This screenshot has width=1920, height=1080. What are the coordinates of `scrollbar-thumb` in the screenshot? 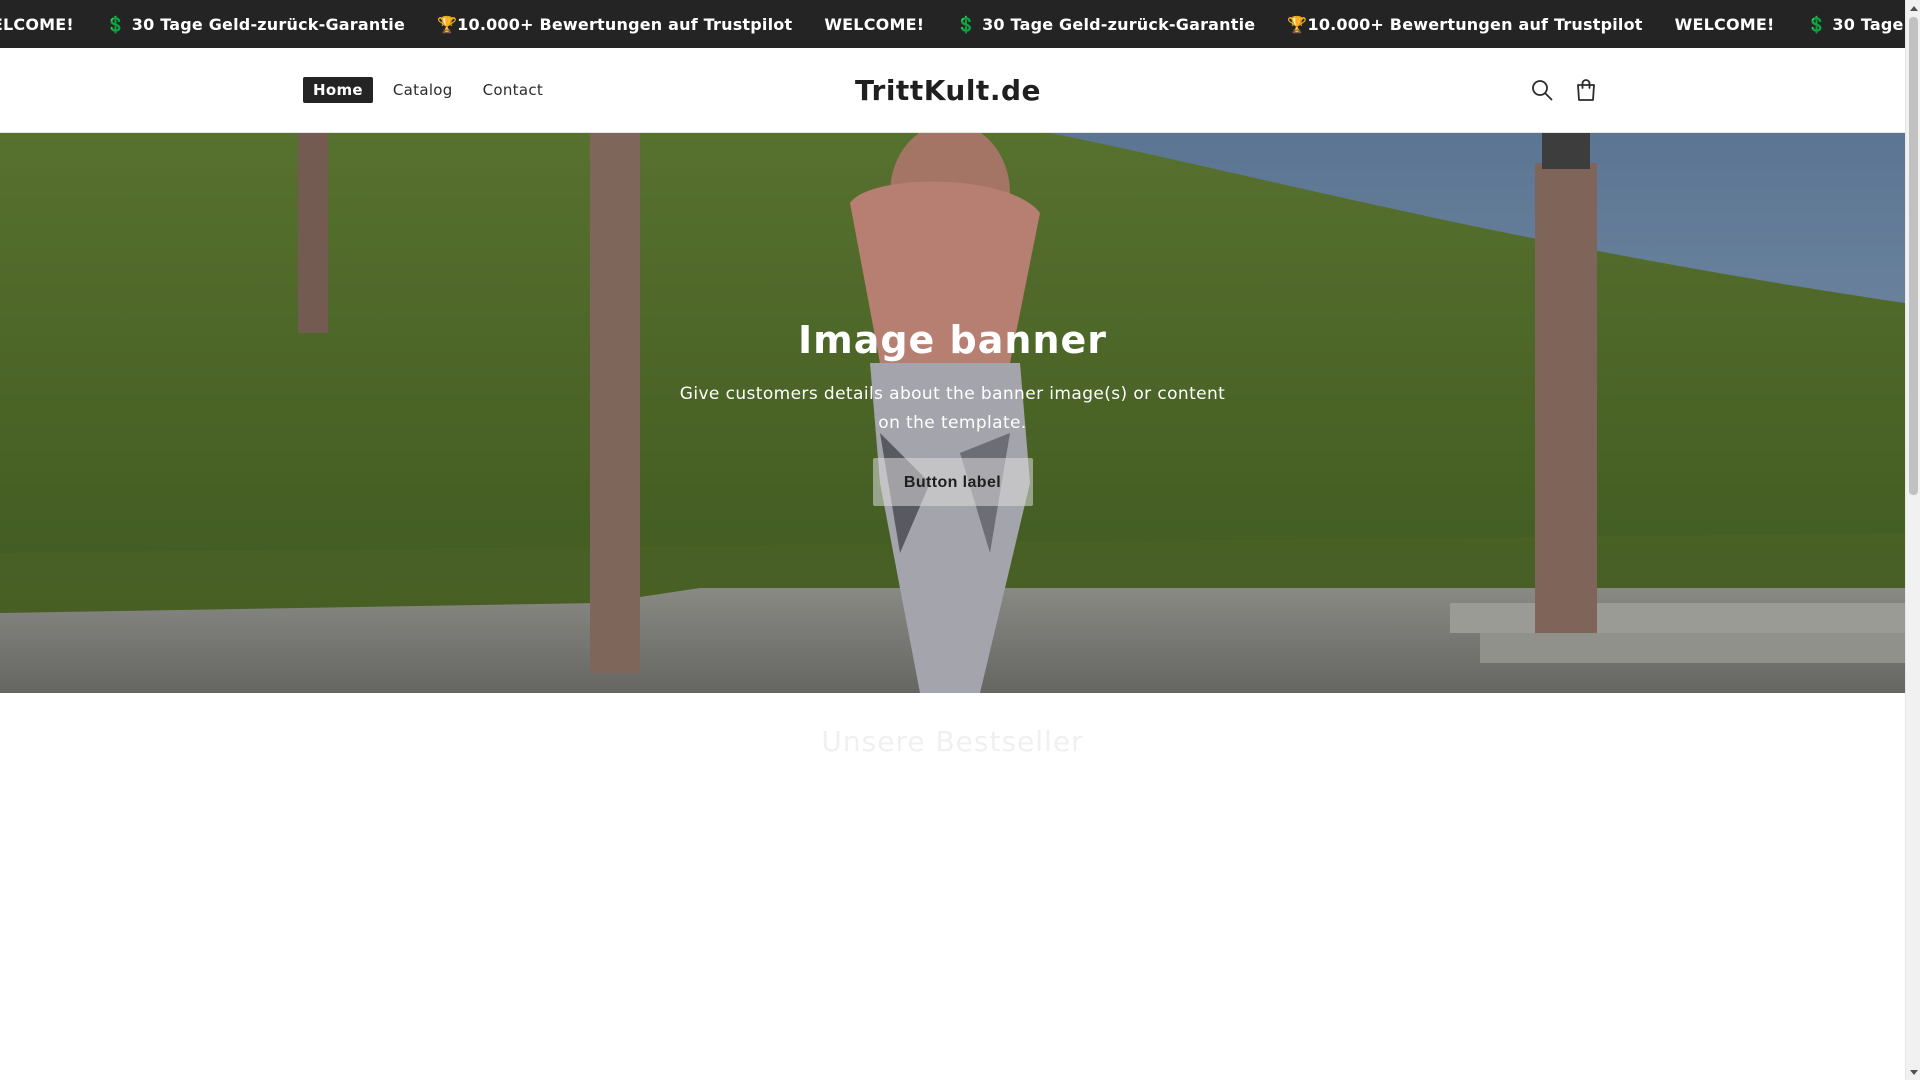 It's located at (1913, 256).